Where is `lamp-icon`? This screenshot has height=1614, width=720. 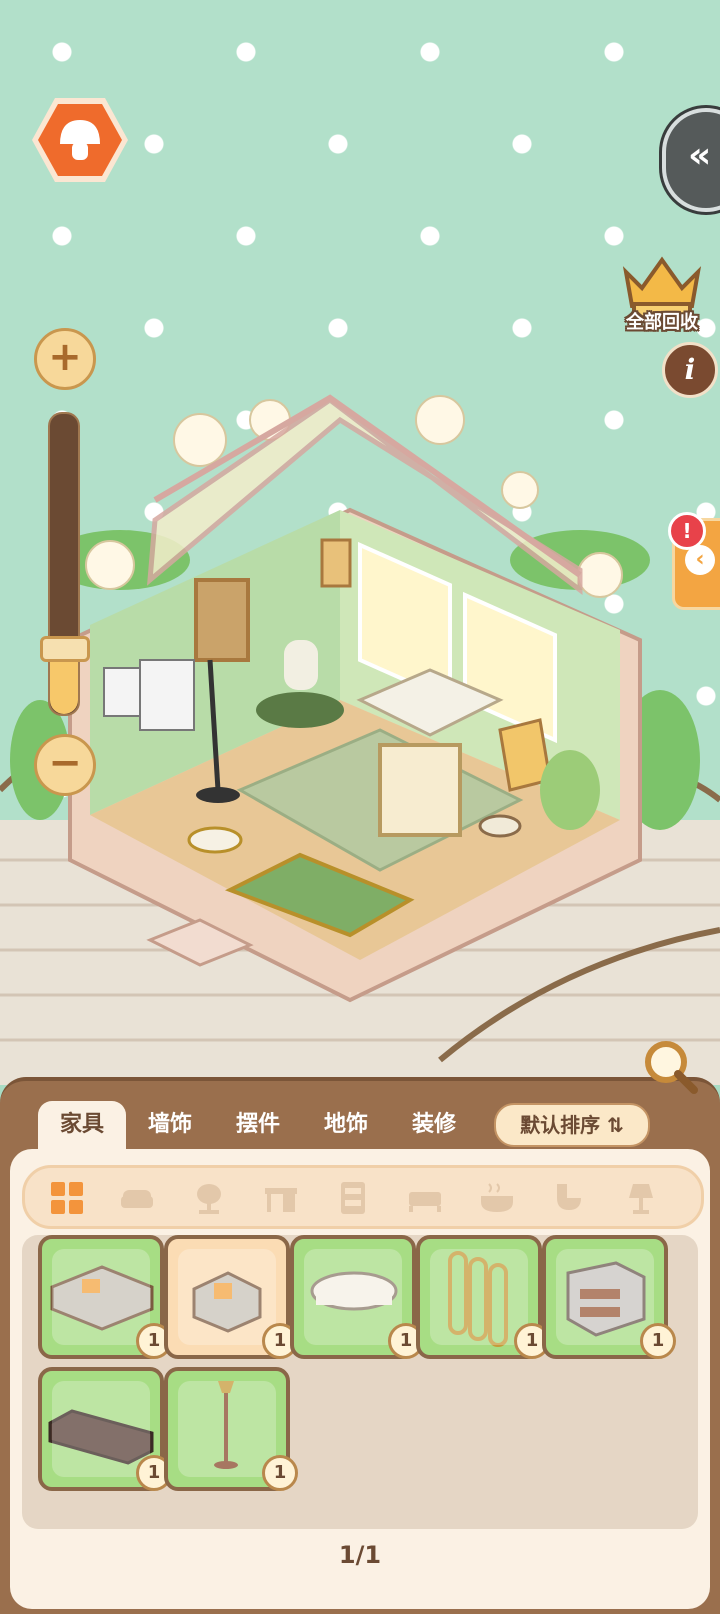
lamp-icon is located at coordinates (641, 1198).